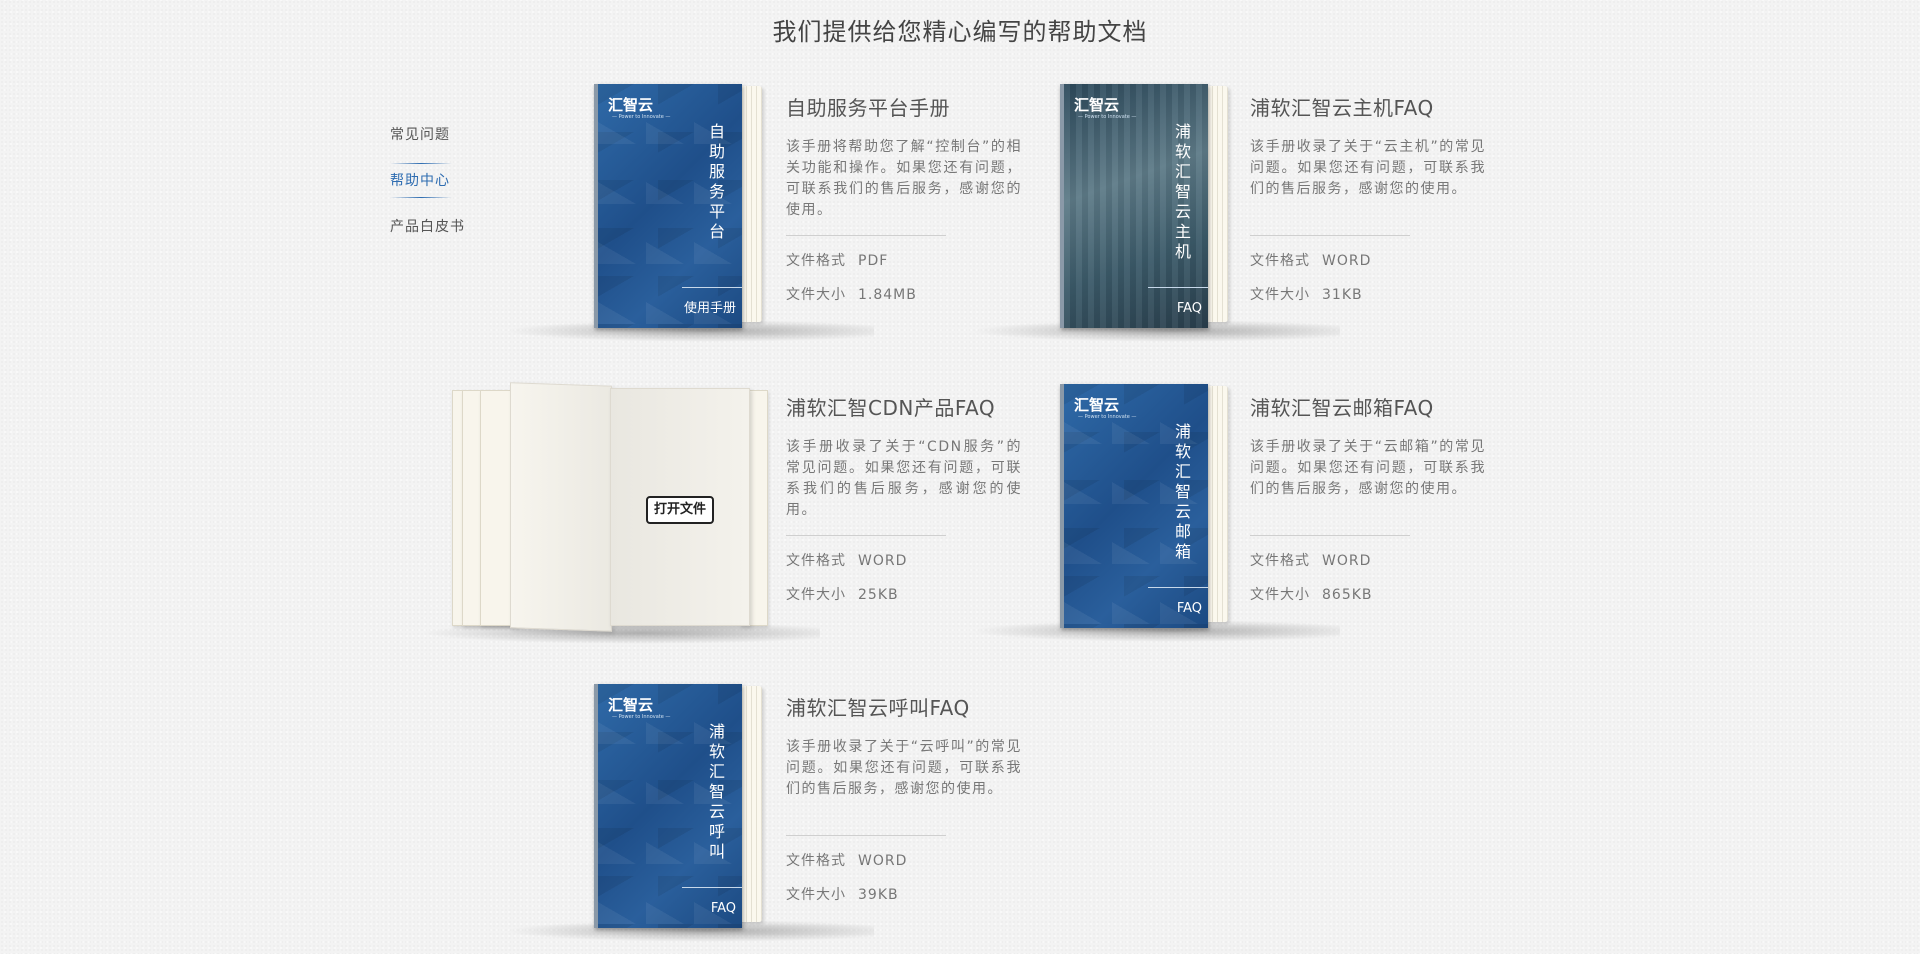 The height and width of the screenshot is (954, 1920). I want to click on page-title: 我们提供给您精心编写的帮助文档, so click(960, 32).